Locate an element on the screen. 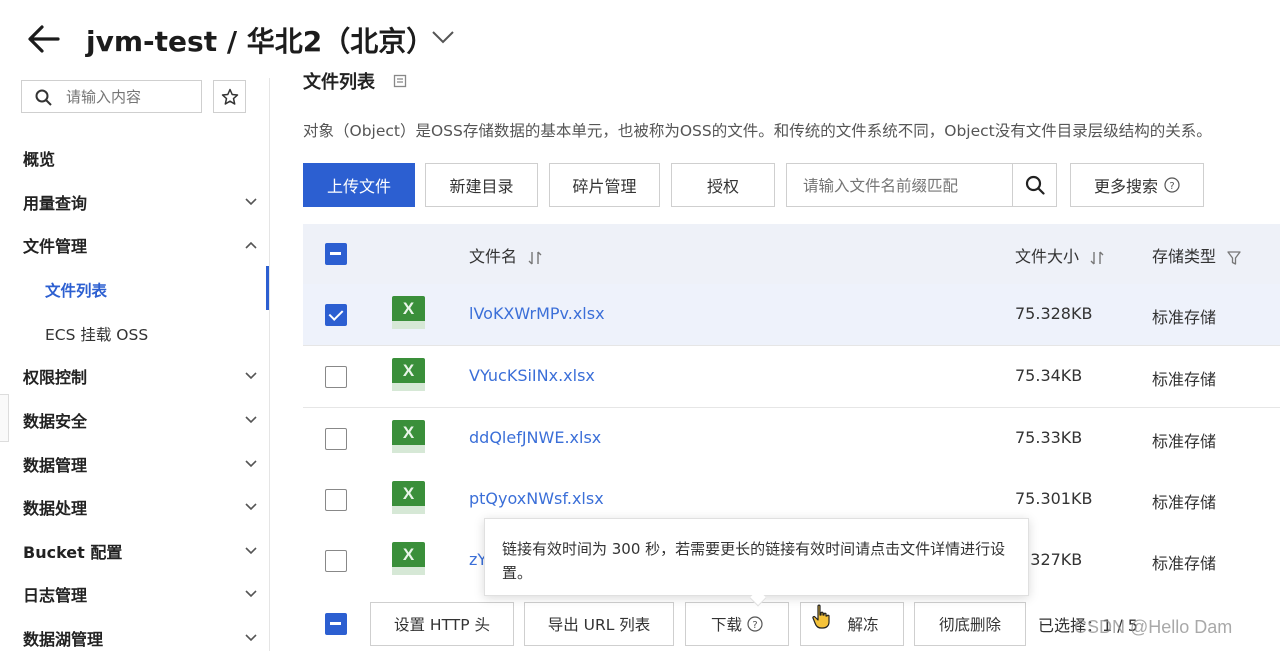 The image size is (1280, 653). sidebar-item-label: 用量查询 is located at coordinates (55, 203).